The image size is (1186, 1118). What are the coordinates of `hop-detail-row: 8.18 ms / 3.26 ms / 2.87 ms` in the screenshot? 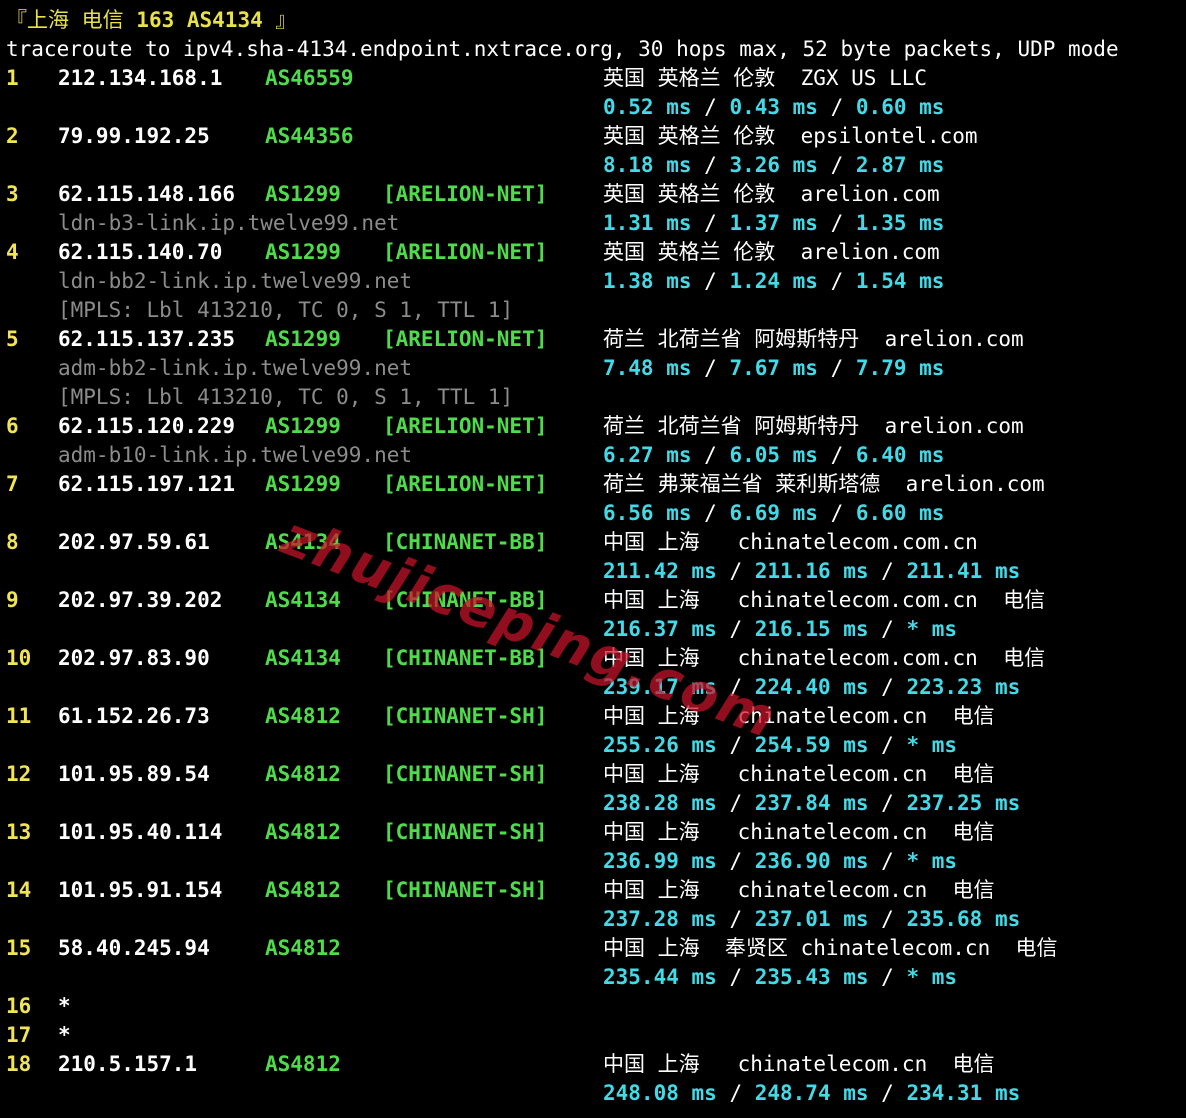 It's located at (595, 165).